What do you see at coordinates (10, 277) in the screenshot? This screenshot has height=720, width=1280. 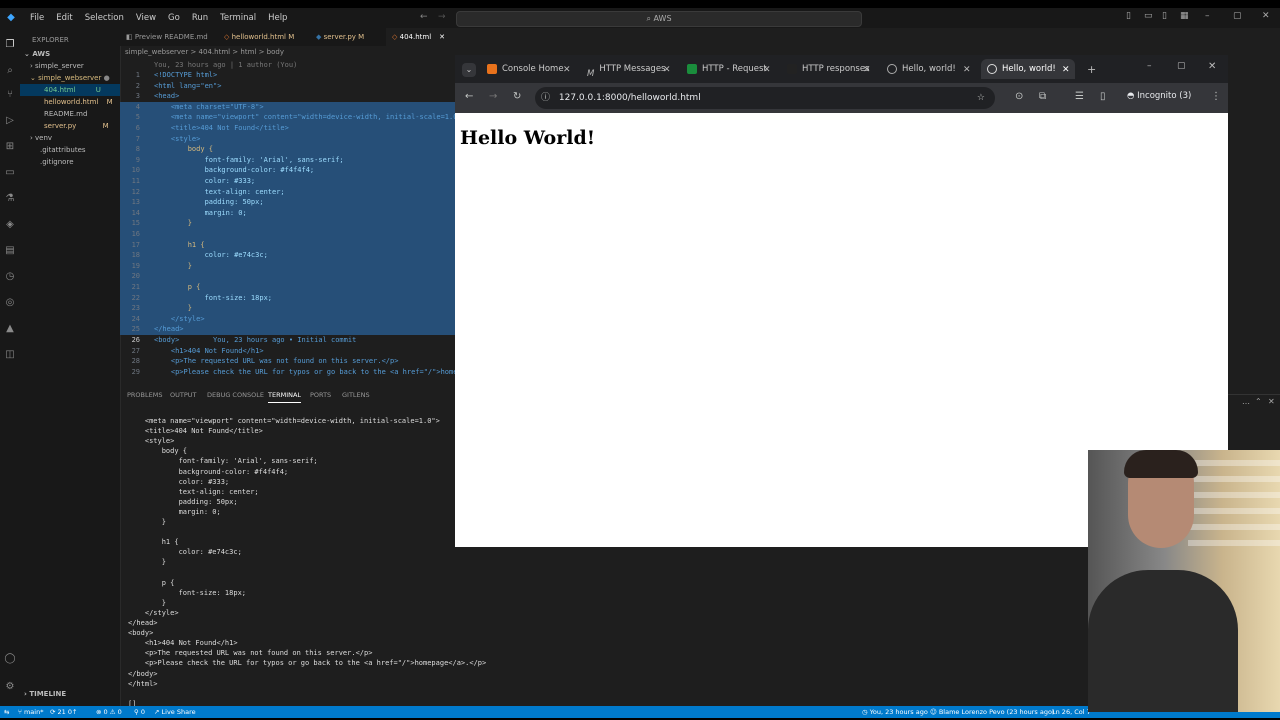 I see `history-icon: ◷` at bounding box center [10, 277].